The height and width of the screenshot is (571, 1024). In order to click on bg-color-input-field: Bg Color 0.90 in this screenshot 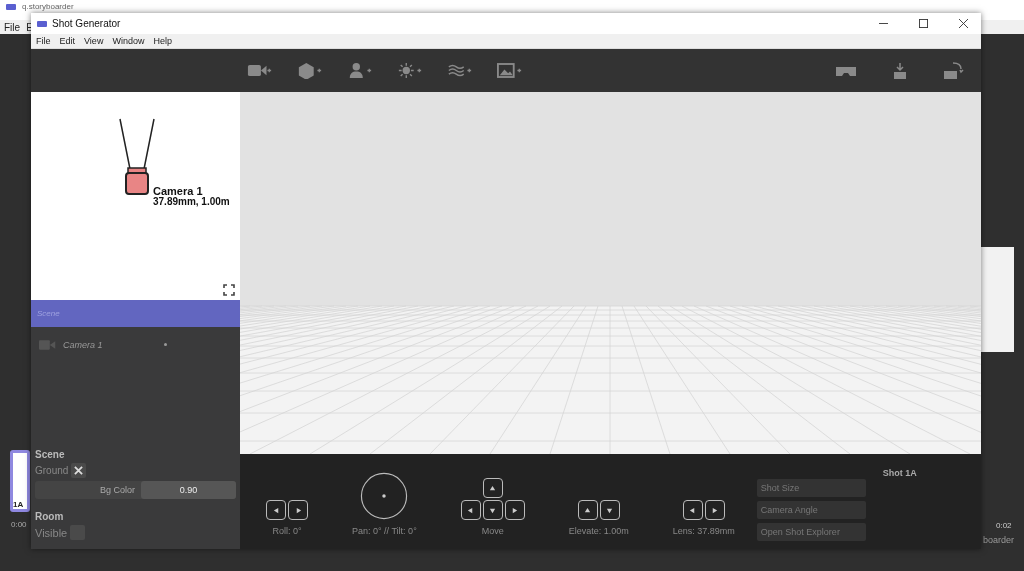, I will do `click(135, 490)`.